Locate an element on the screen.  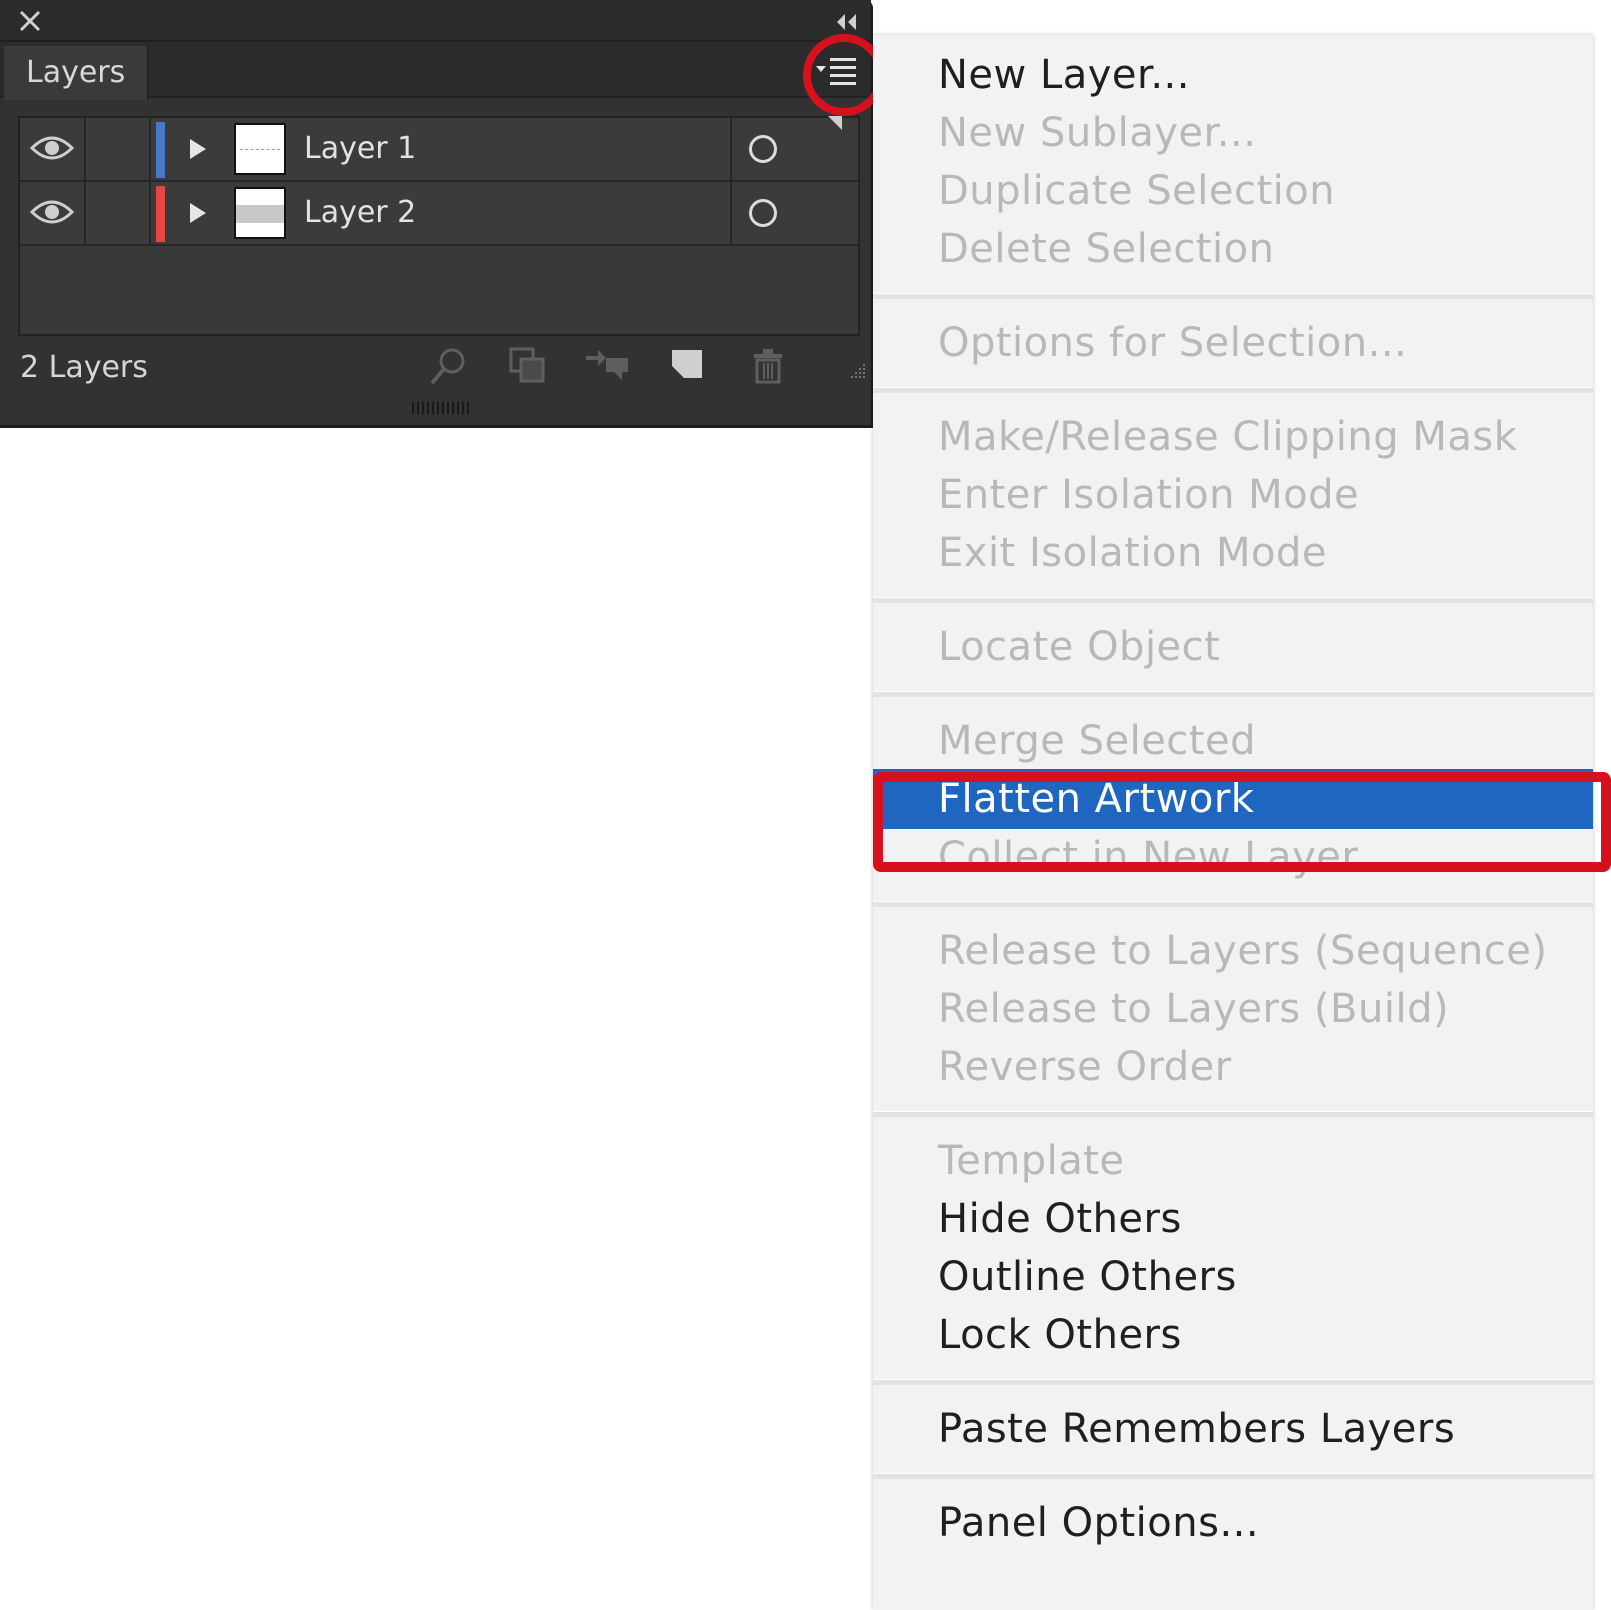
collapse-icon is located at coordinates (847, 24).